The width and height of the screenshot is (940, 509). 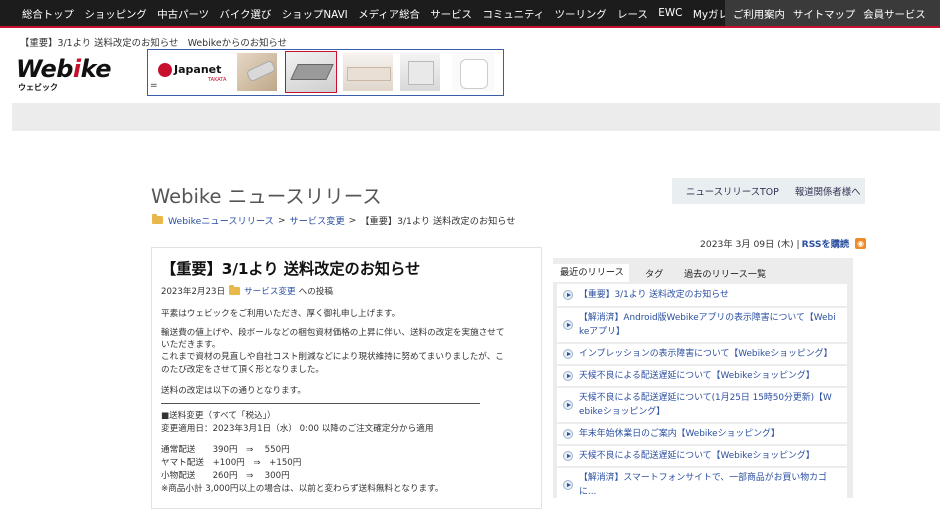 What do you see at coordinates (451, 13) in the screenshot?
I see `nav-service: サービス` at bounding box center [451, 13].